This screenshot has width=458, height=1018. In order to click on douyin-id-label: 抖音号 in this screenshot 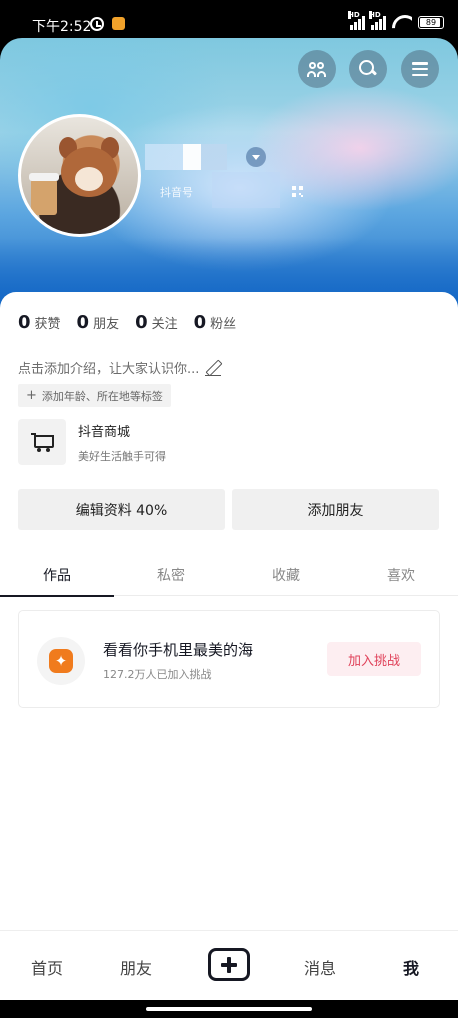, I will do `click(176, 192)`.